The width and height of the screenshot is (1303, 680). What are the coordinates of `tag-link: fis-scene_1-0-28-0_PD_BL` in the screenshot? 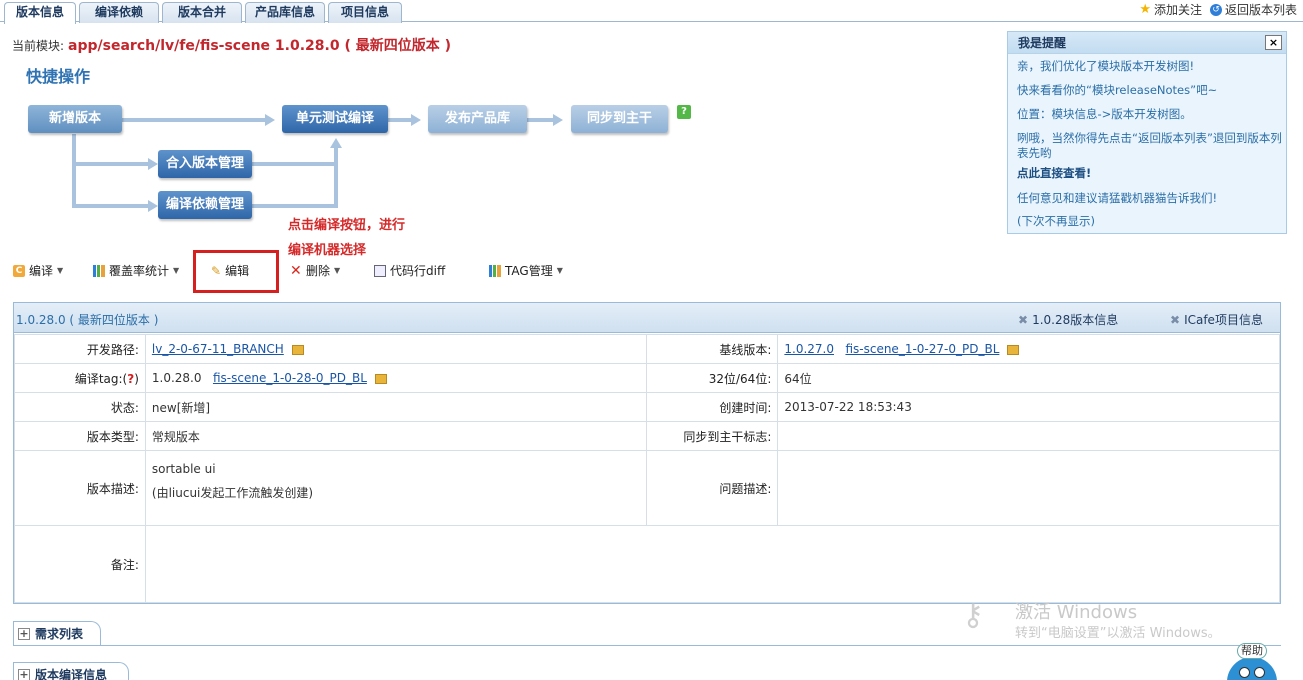 It's located at (290, 378).